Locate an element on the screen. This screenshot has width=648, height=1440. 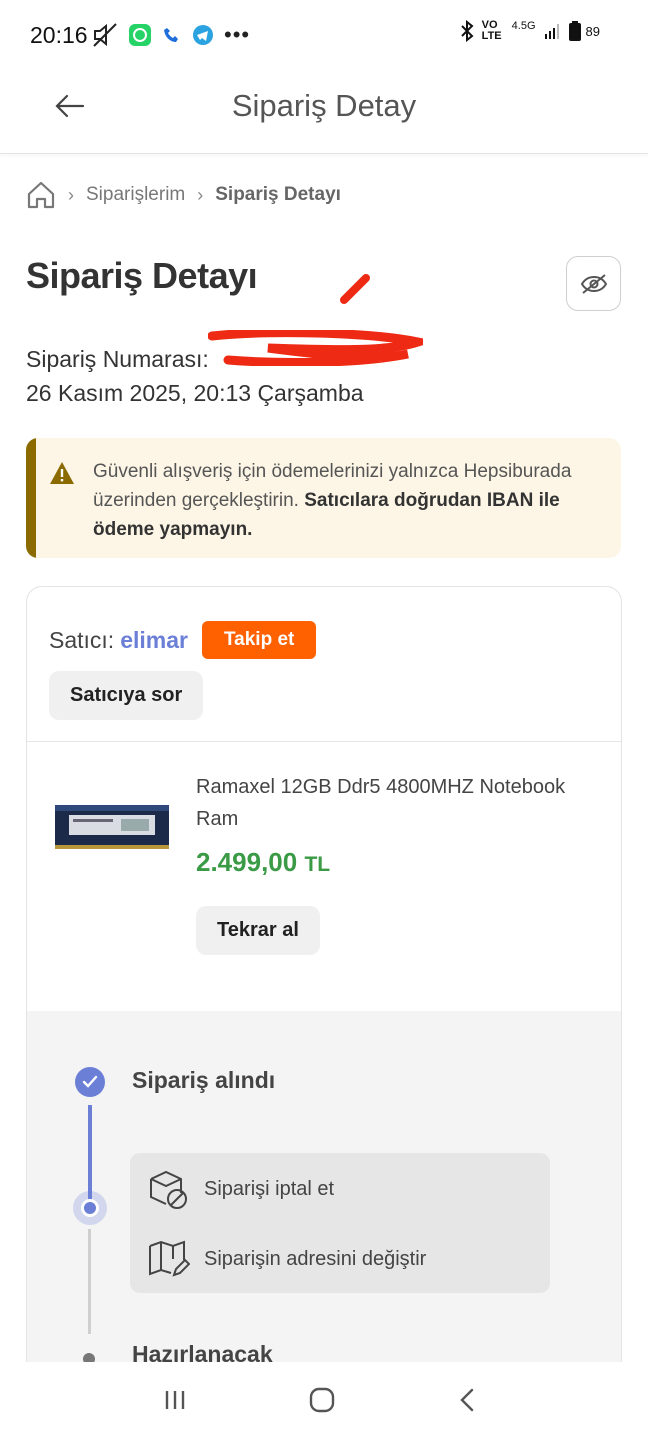
box-cancel-icon is located at coordinates (168, 1189).